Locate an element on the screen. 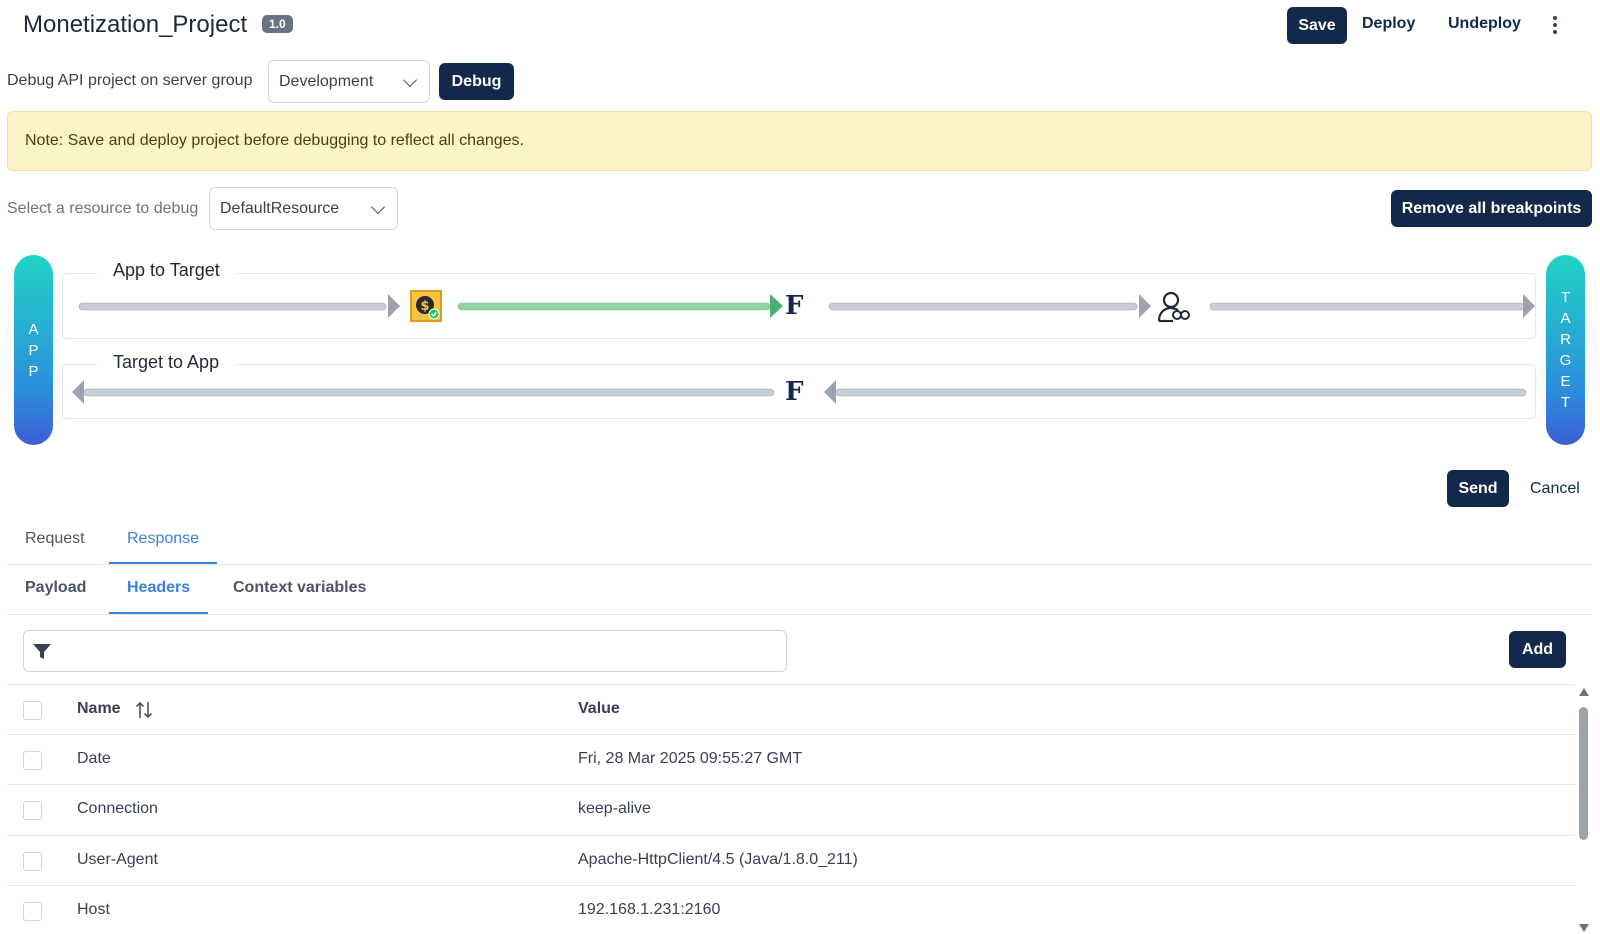 The height and width of the screenshot is (934, 1600). send-button: Send is located at coordinates (1478, 488).